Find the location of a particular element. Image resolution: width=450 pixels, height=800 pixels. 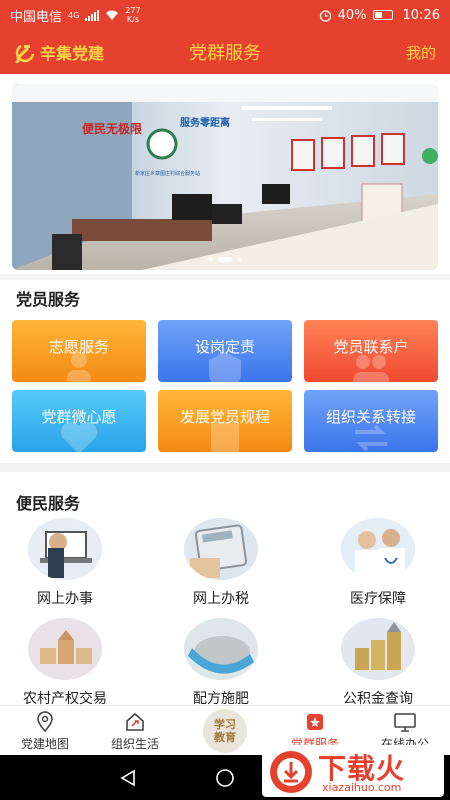

study-icon: 学习教育 is located at coordinates (225, 731).